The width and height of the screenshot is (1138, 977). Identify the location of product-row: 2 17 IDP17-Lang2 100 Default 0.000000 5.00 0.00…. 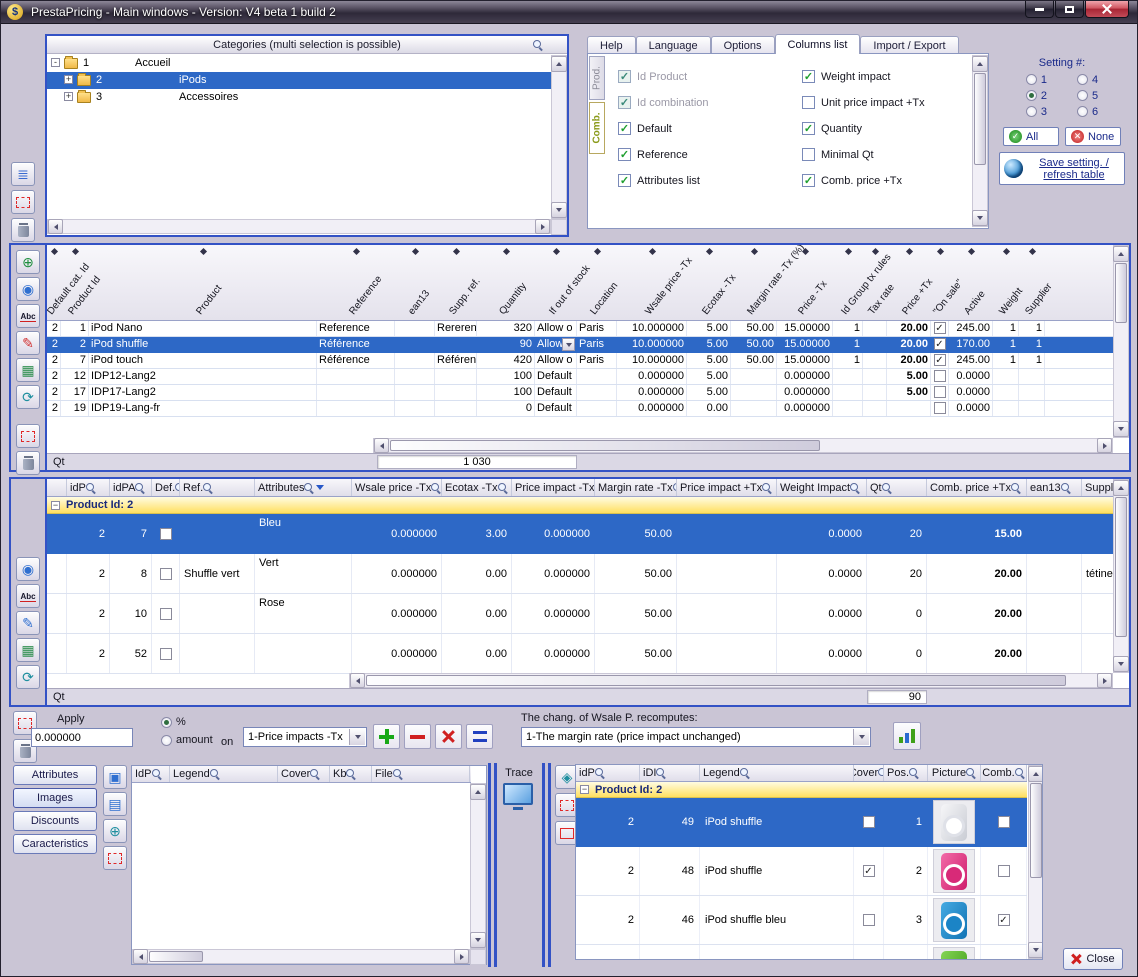
(588, 393).